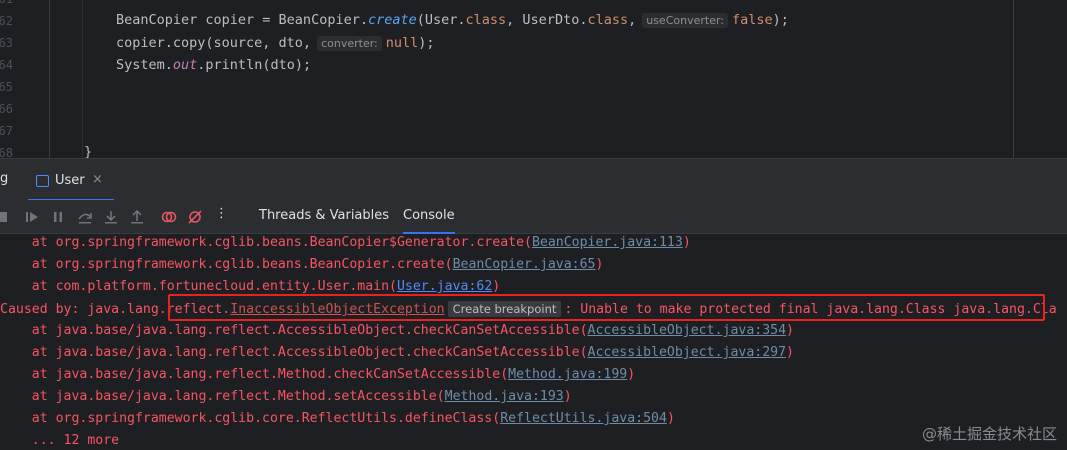  Describe the element at coordinates (60, 440) in the screenshot. I see `more-frames-line: ... 12 more` at that location.